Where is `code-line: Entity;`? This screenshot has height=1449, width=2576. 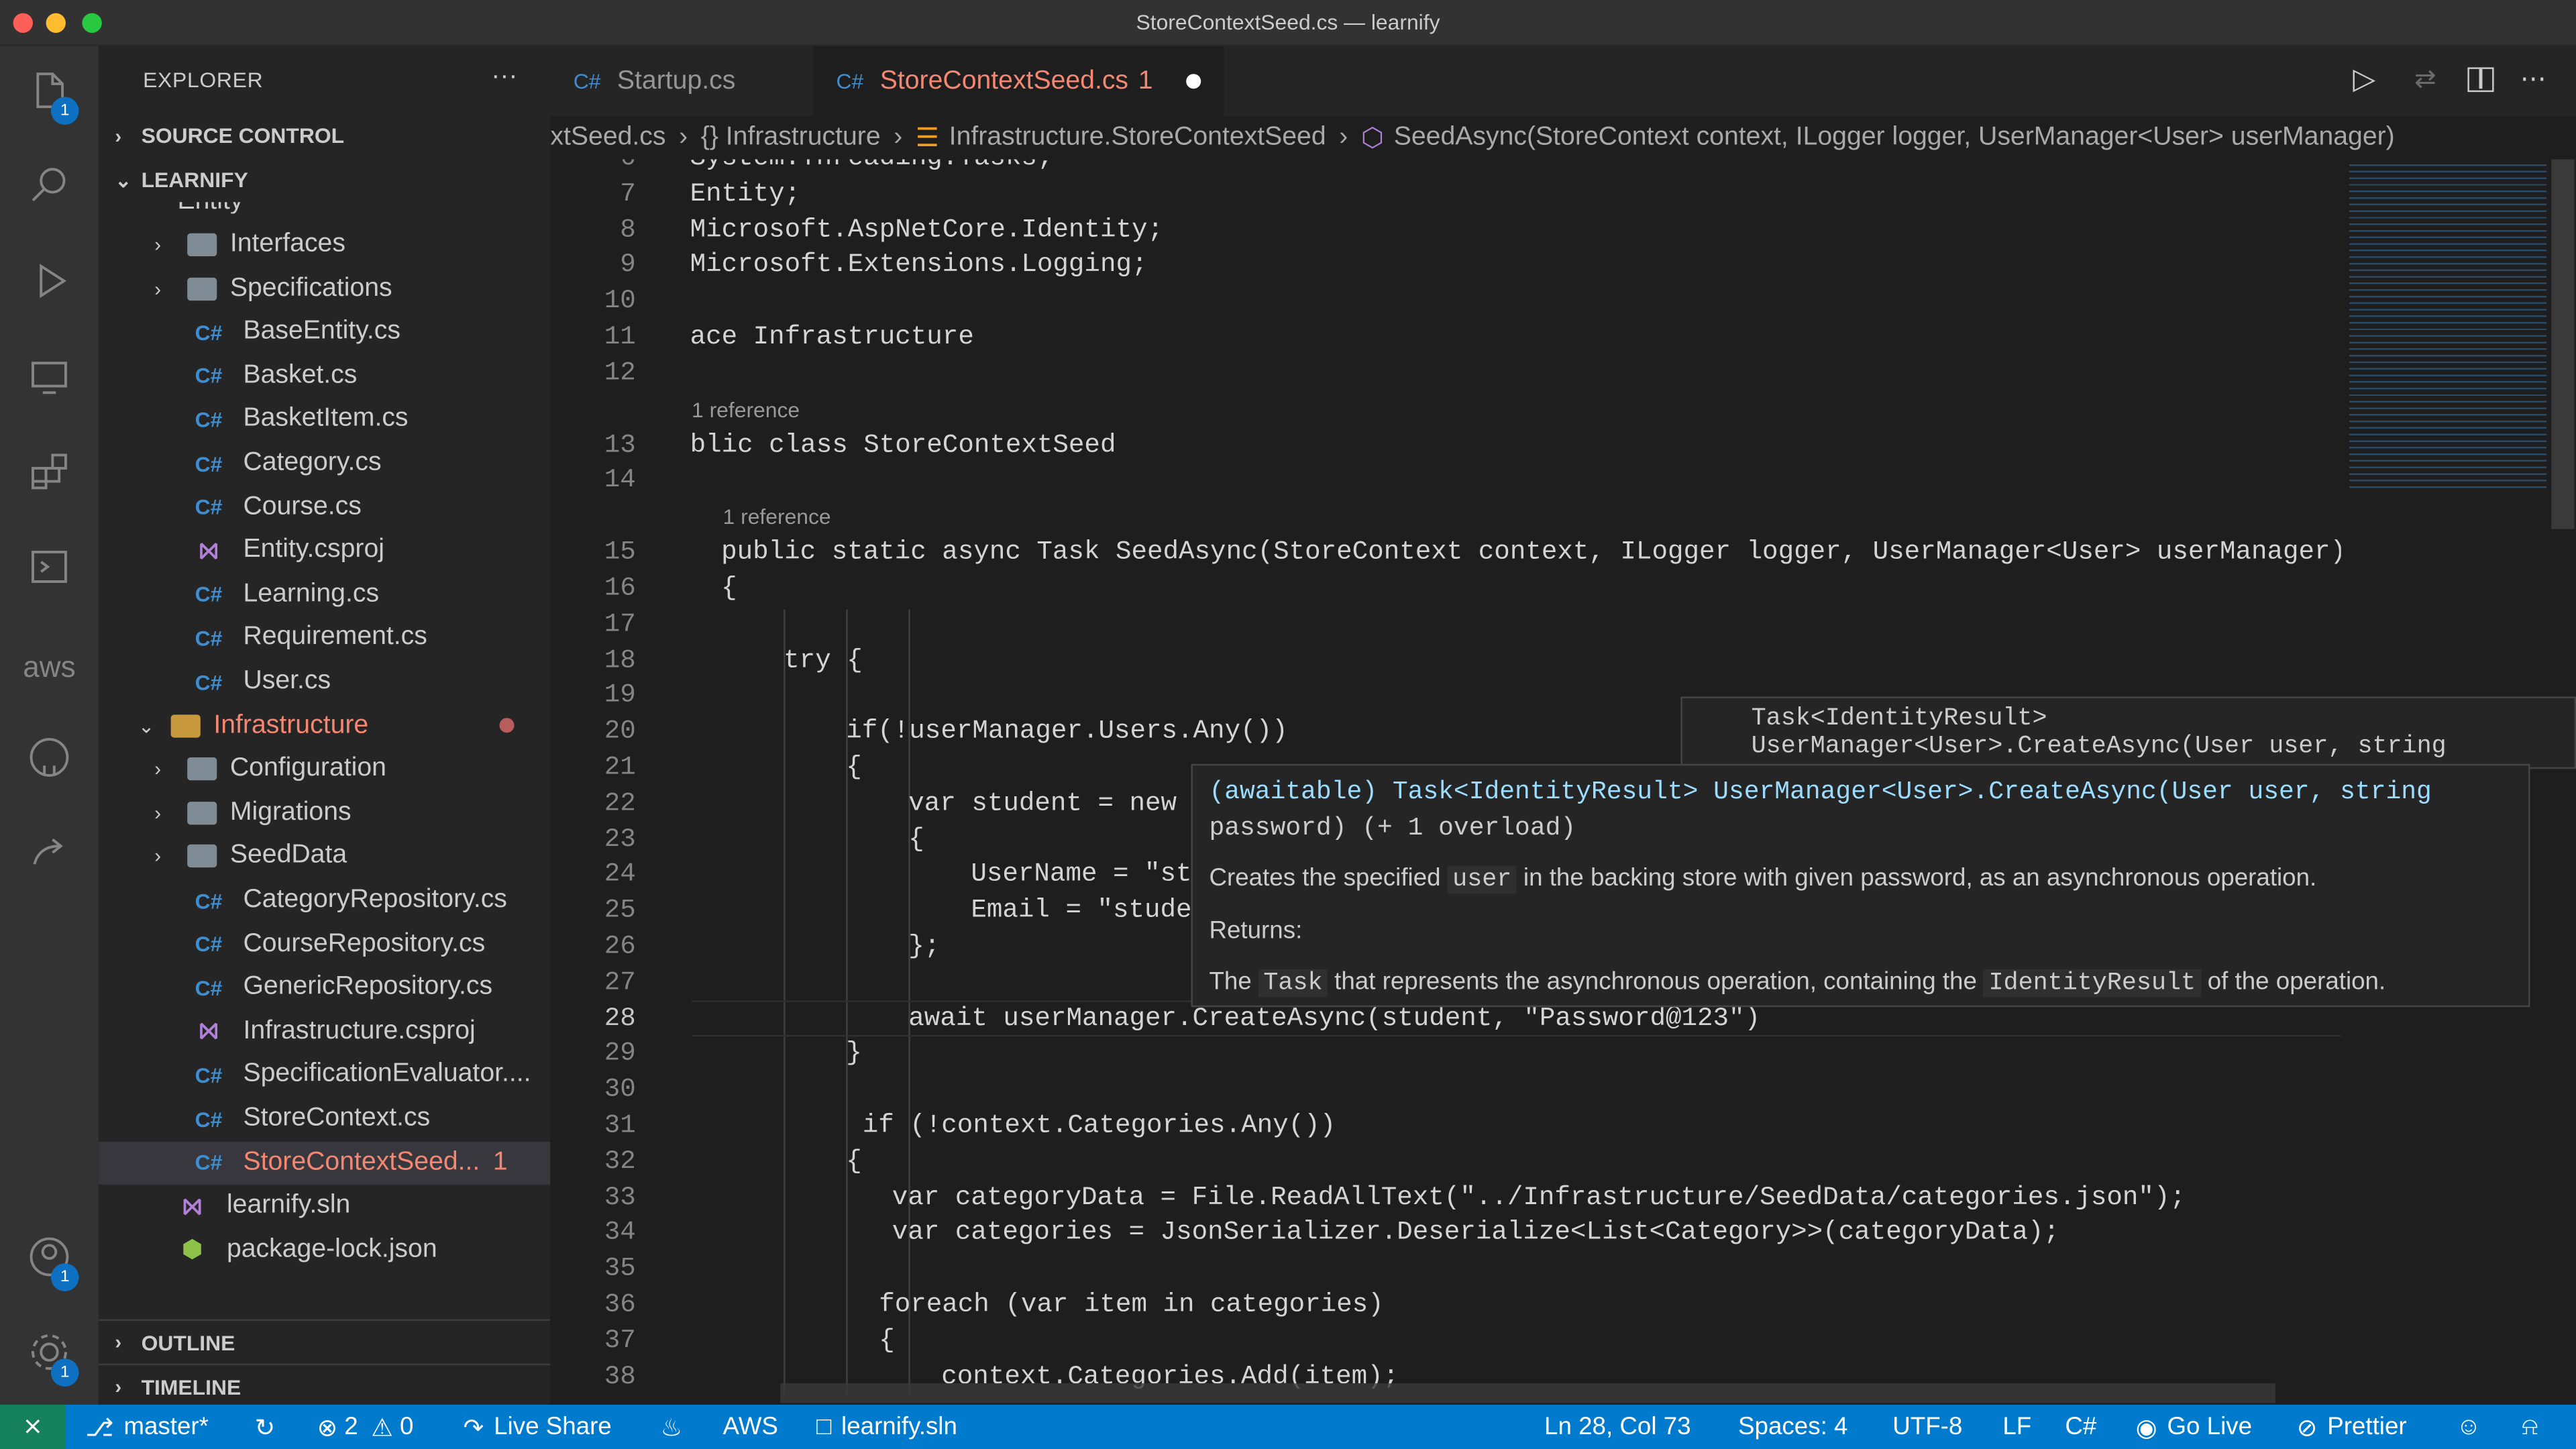
code-line: Entity; is located at coordinates (745, 193).